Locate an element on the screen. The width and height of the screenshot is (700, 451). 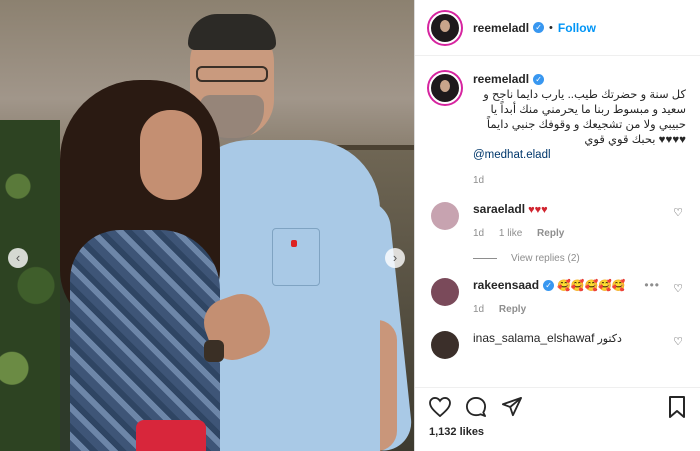
likes-count: 1,132 likes is located at coordinates (557, 432).